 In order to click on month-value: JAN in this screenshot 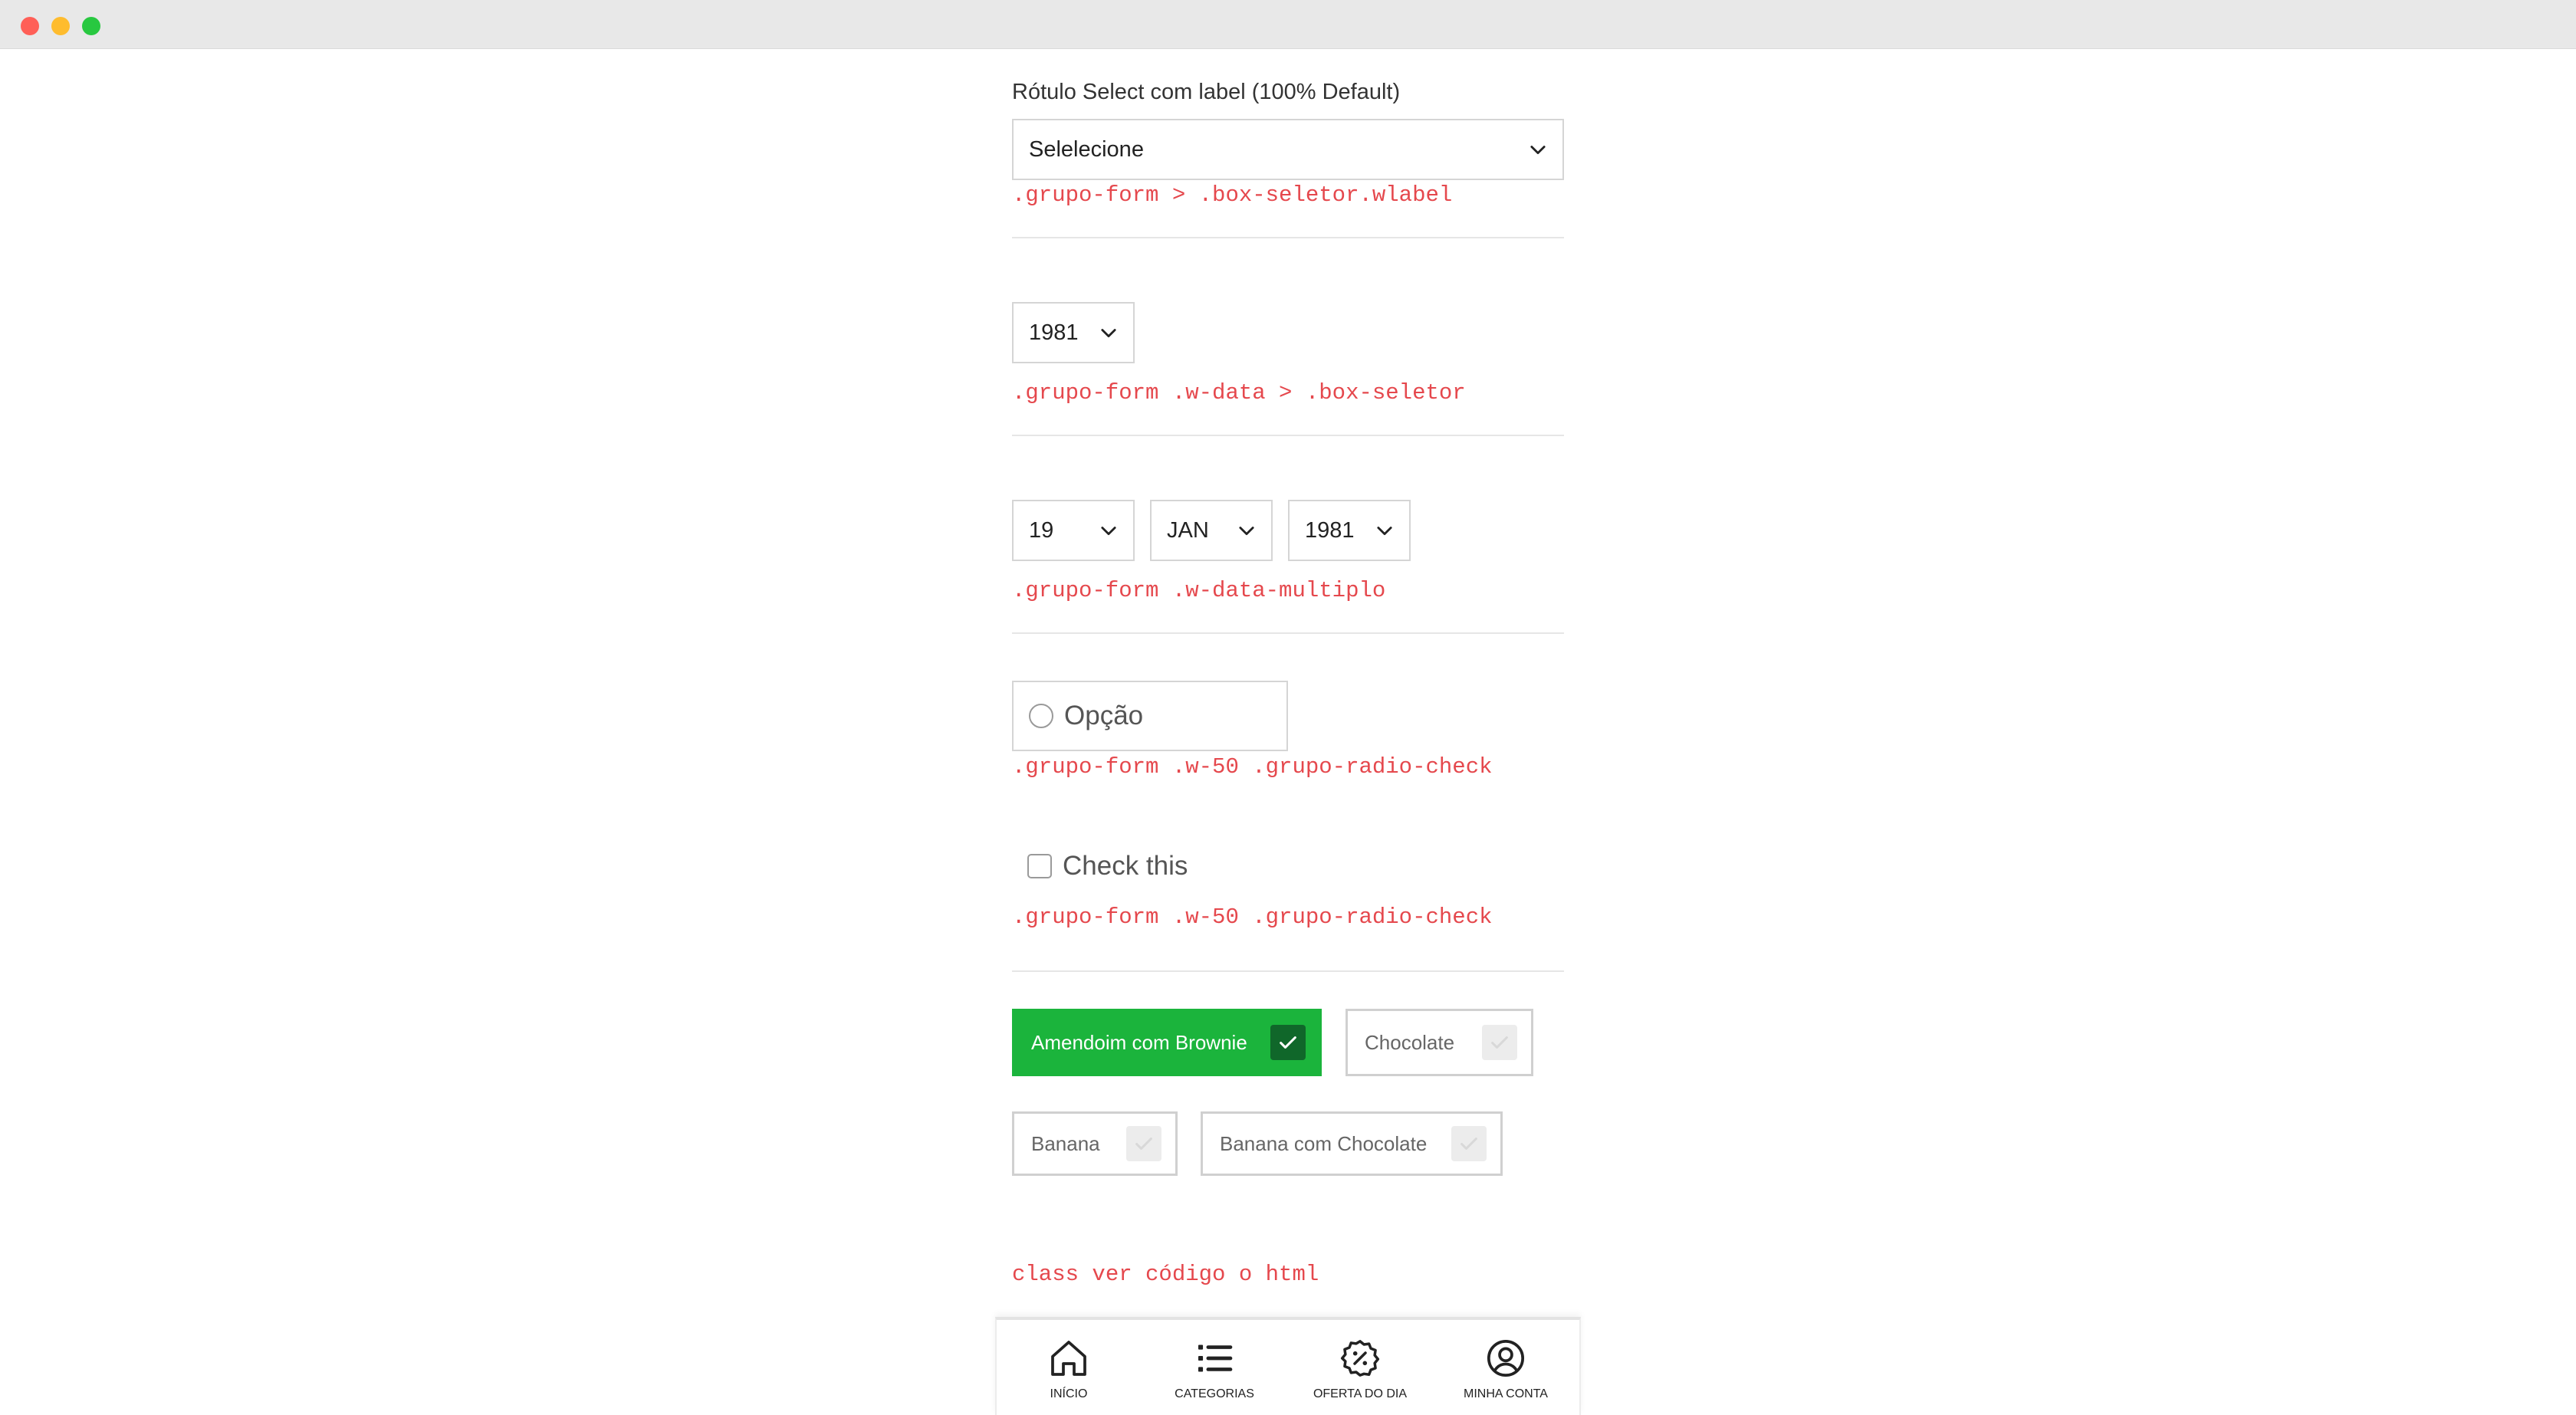, I will do `click(1188, 530)`.